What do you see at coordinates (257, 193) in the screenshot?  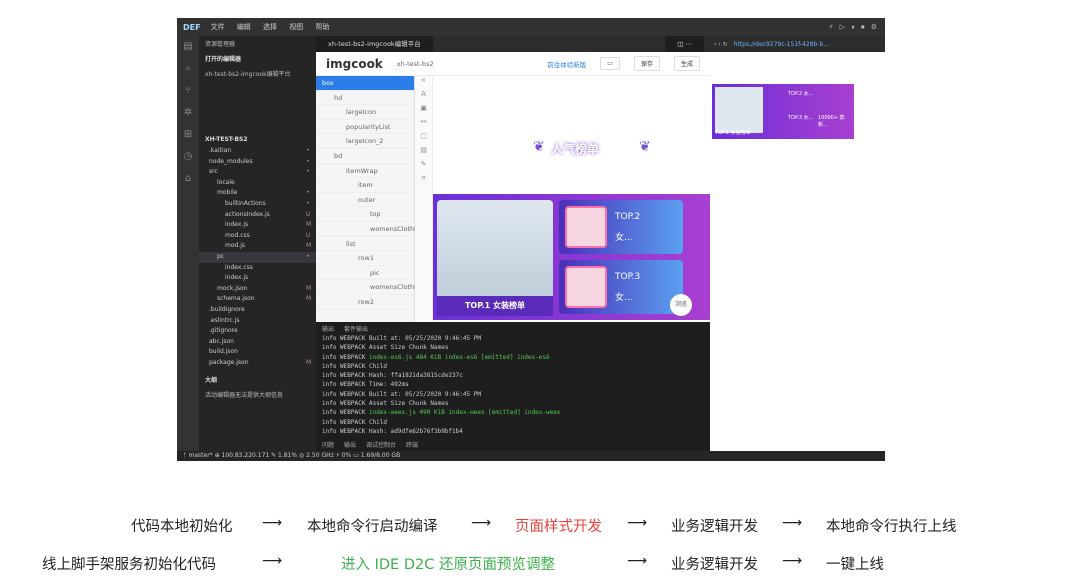 I see `file-tree-item: mobile •` at bounding box center [257, 193].